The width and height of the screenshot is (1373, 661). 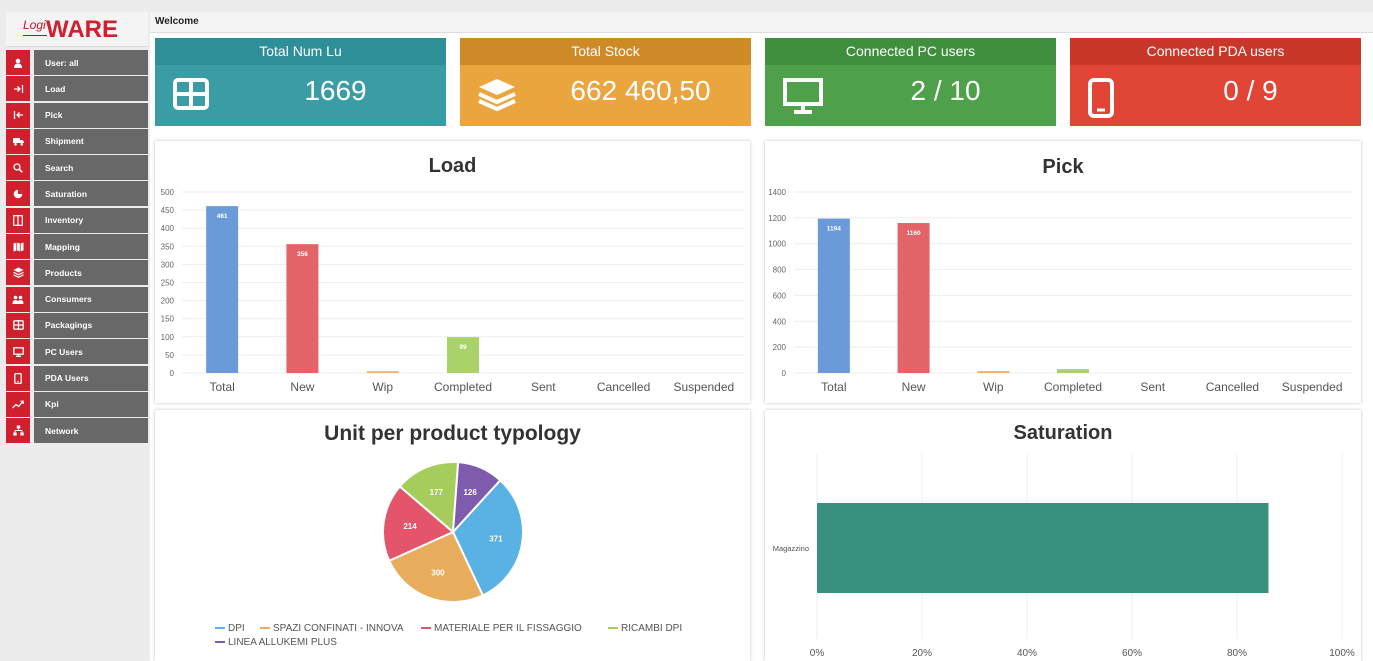 What do you see at coordinates (338, 628) in the screenshot?
I see `legend-item-label: SPAZI CONFINATI - INNOVA` at bounding box center [338, 628].